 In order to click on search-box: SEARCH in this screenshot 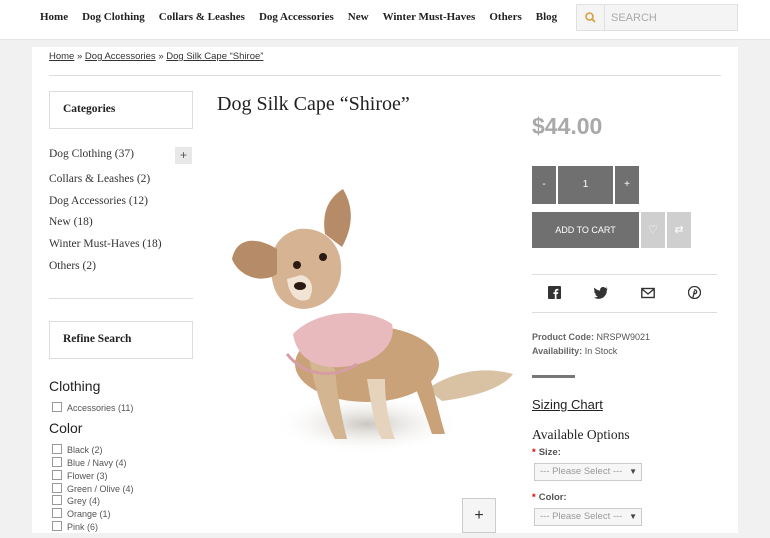, I will do `click(657, 17)`.